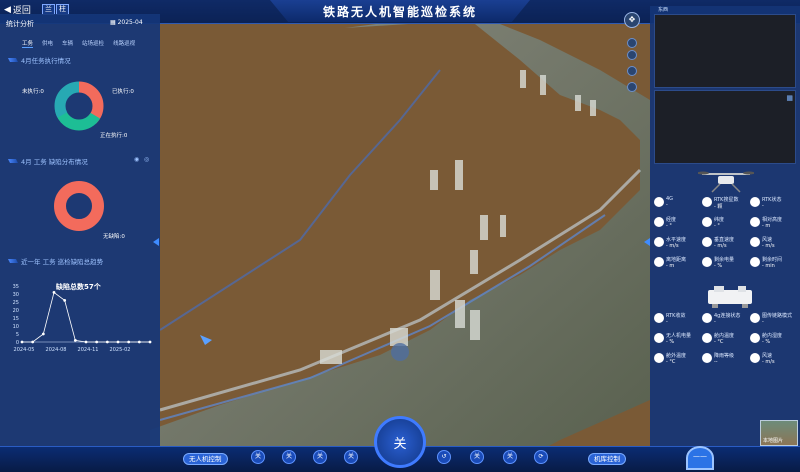  What do you see at coordinates (724, 240) in the screenshot?
I see `status-field-label: 垂直速度` at bounding box center [724, 240].